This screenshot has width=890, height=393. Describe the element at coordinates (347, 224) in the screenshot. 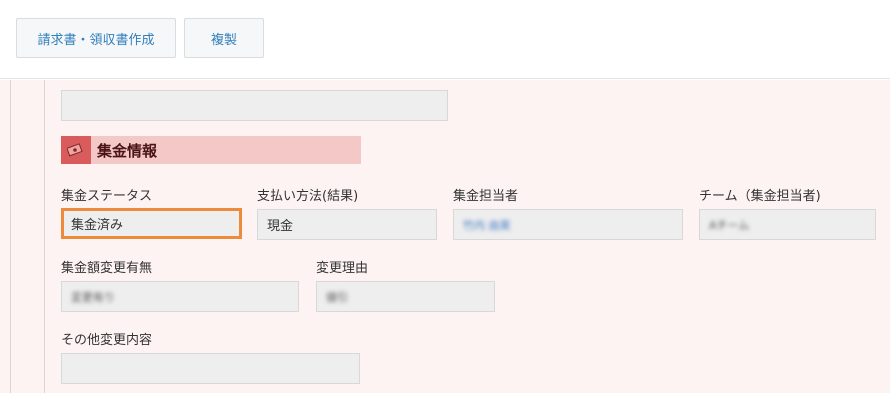

I see `payment-method-field: 現金` at that location.